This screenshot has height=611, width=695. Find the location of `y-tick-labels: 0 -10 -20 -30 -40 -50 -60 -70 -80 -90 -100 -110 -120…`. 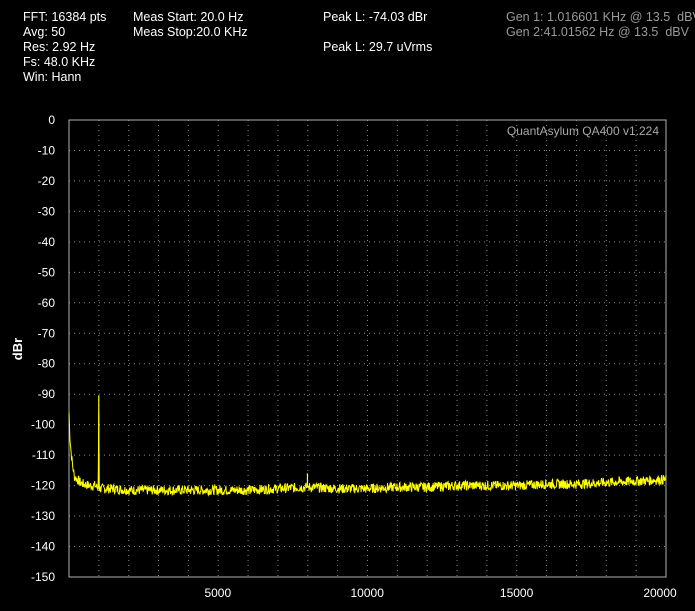

y-tick-labels: 0 -10 -20 -30 -40 -50 -60 -70 -80 -90 -100 -110 -120… is located at coordinates (43, 348).